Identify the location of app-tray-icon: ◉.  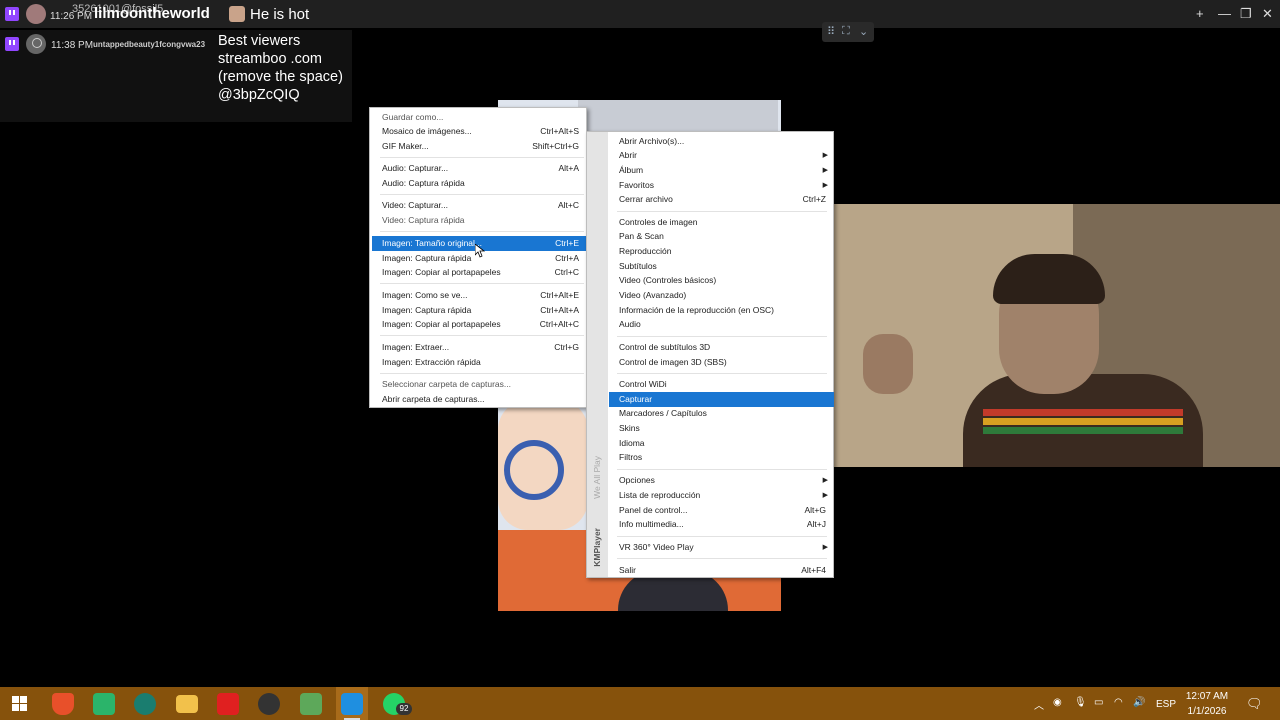
(1057, 702).